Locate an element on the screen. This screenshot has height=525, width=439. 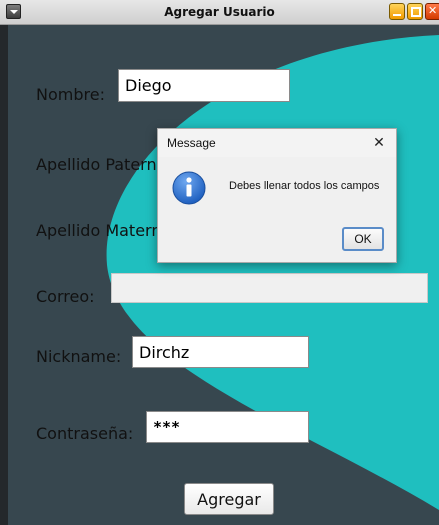
apellido-paterno-label: Apellido Paterno: is located at coordinates (104, 164).